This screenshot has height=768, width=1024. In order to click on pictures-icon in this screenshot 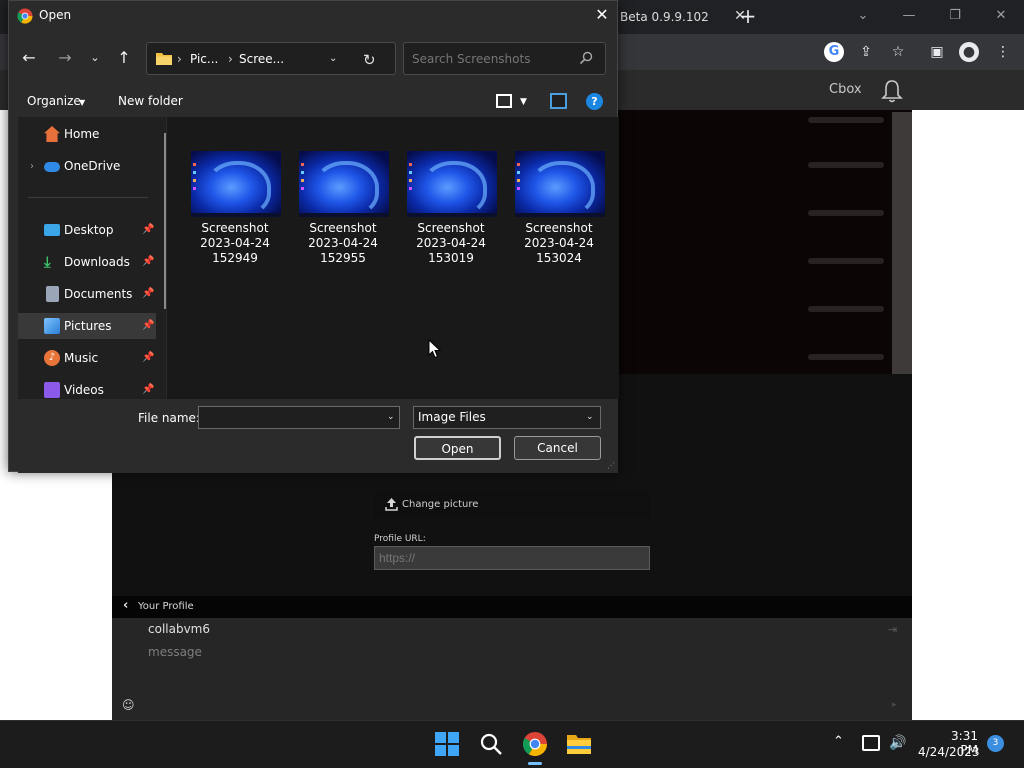, I will do `click(52, 326)`.